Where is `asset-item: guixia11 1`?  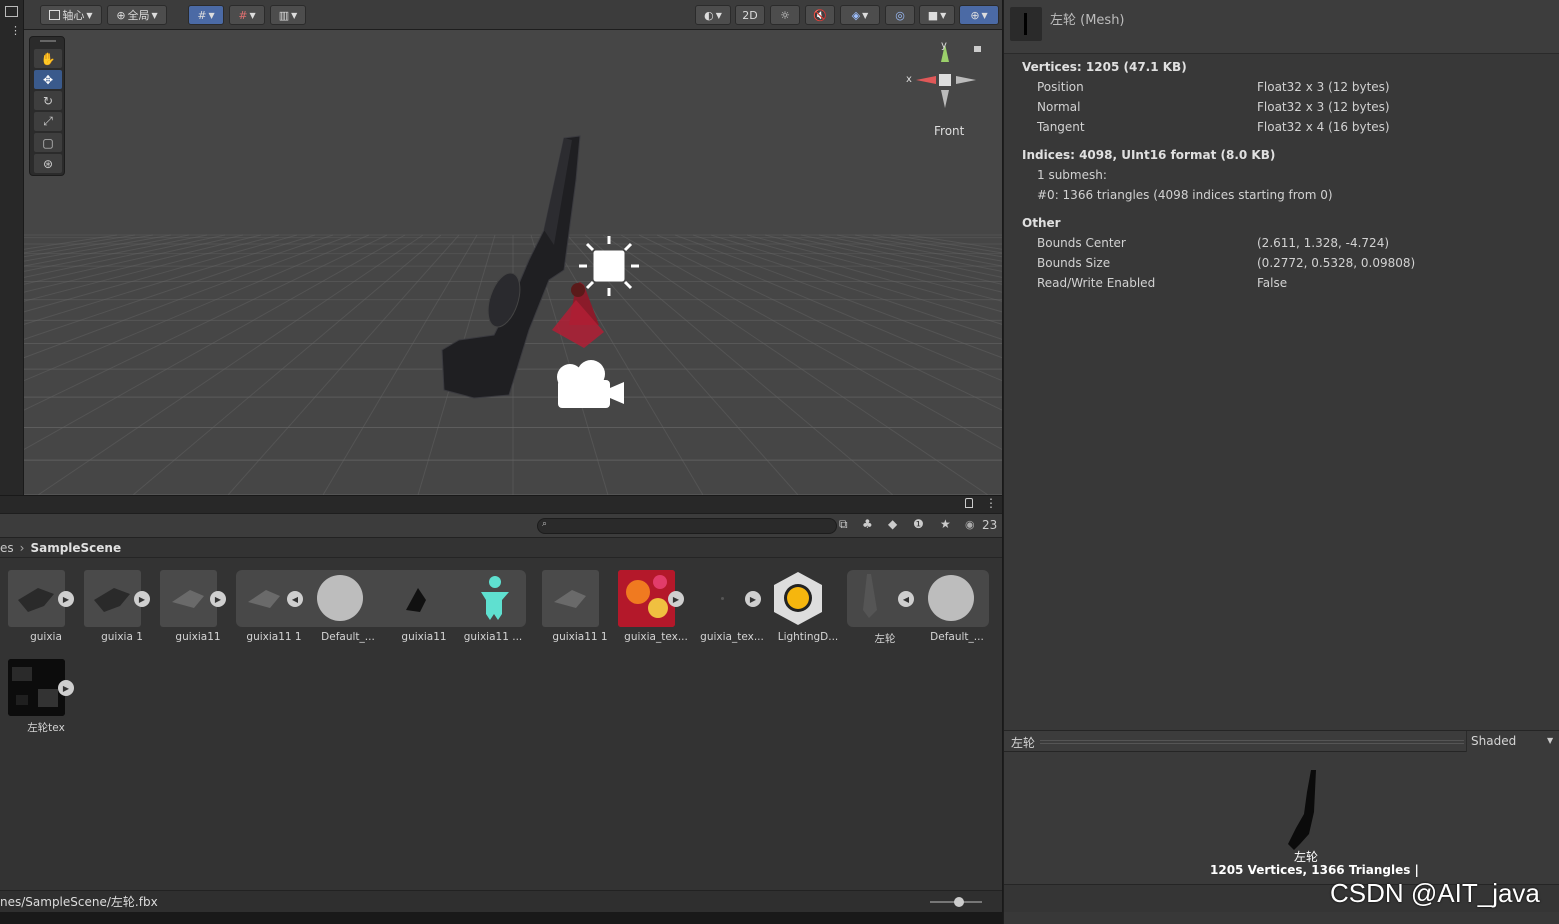
asset-item: guixia11 1 is located at coordinates (579, 611).